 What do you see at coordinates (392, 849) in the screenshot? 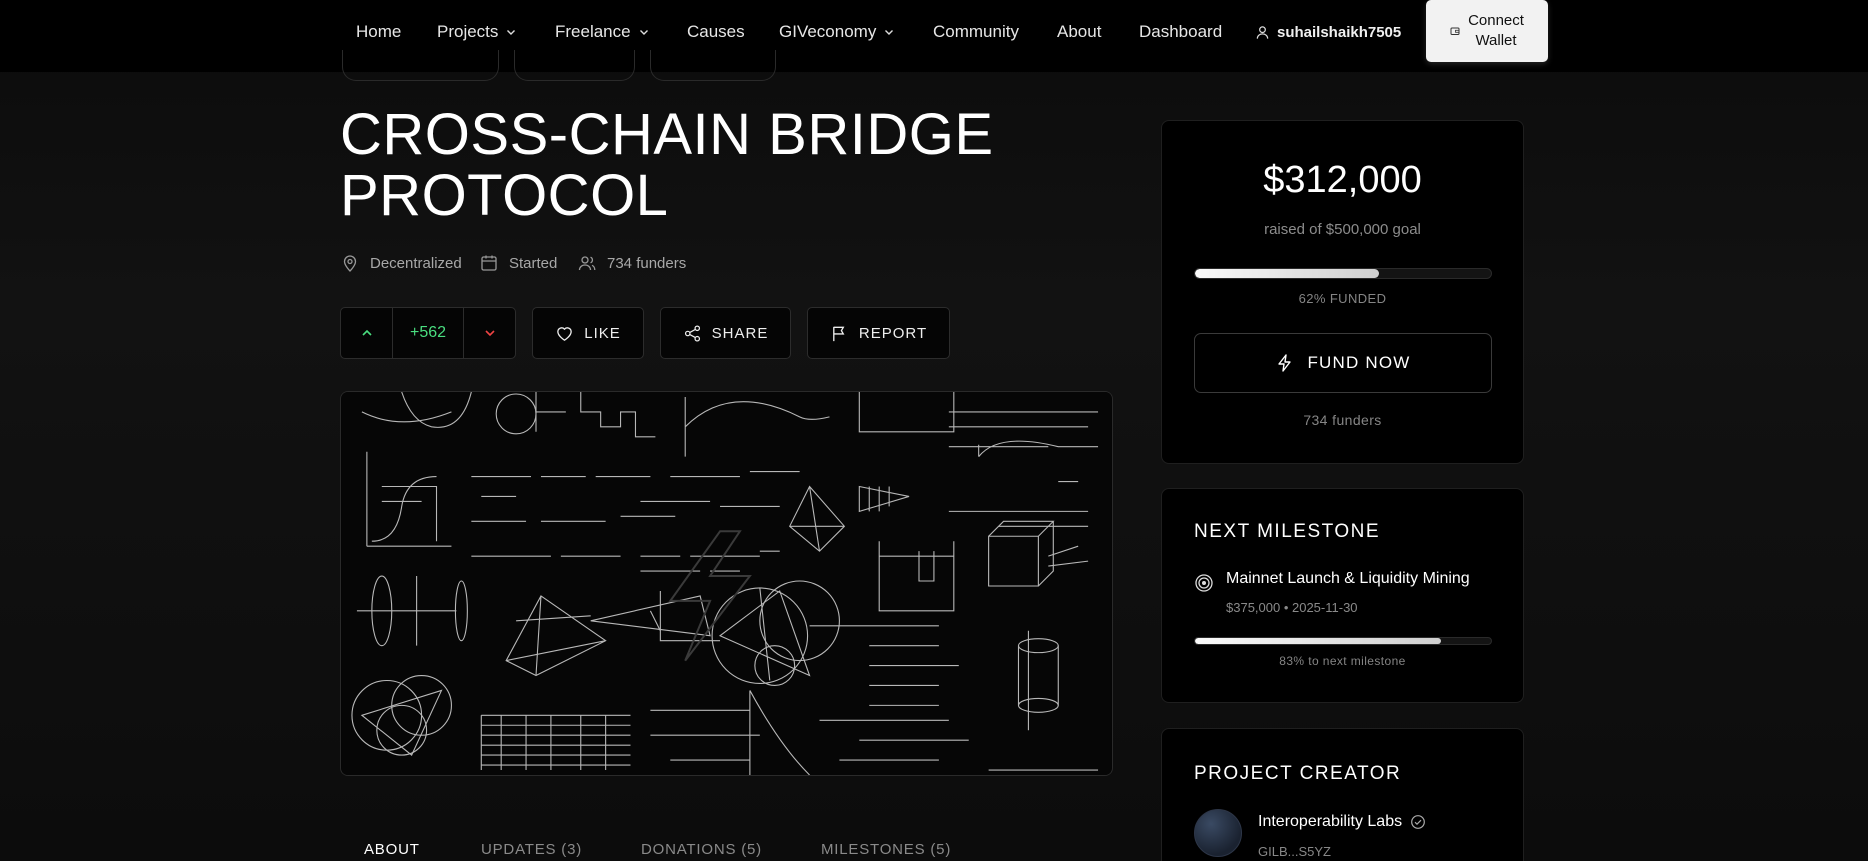
I see `tab-about: ABOUT` at bounding box center [392, 849].